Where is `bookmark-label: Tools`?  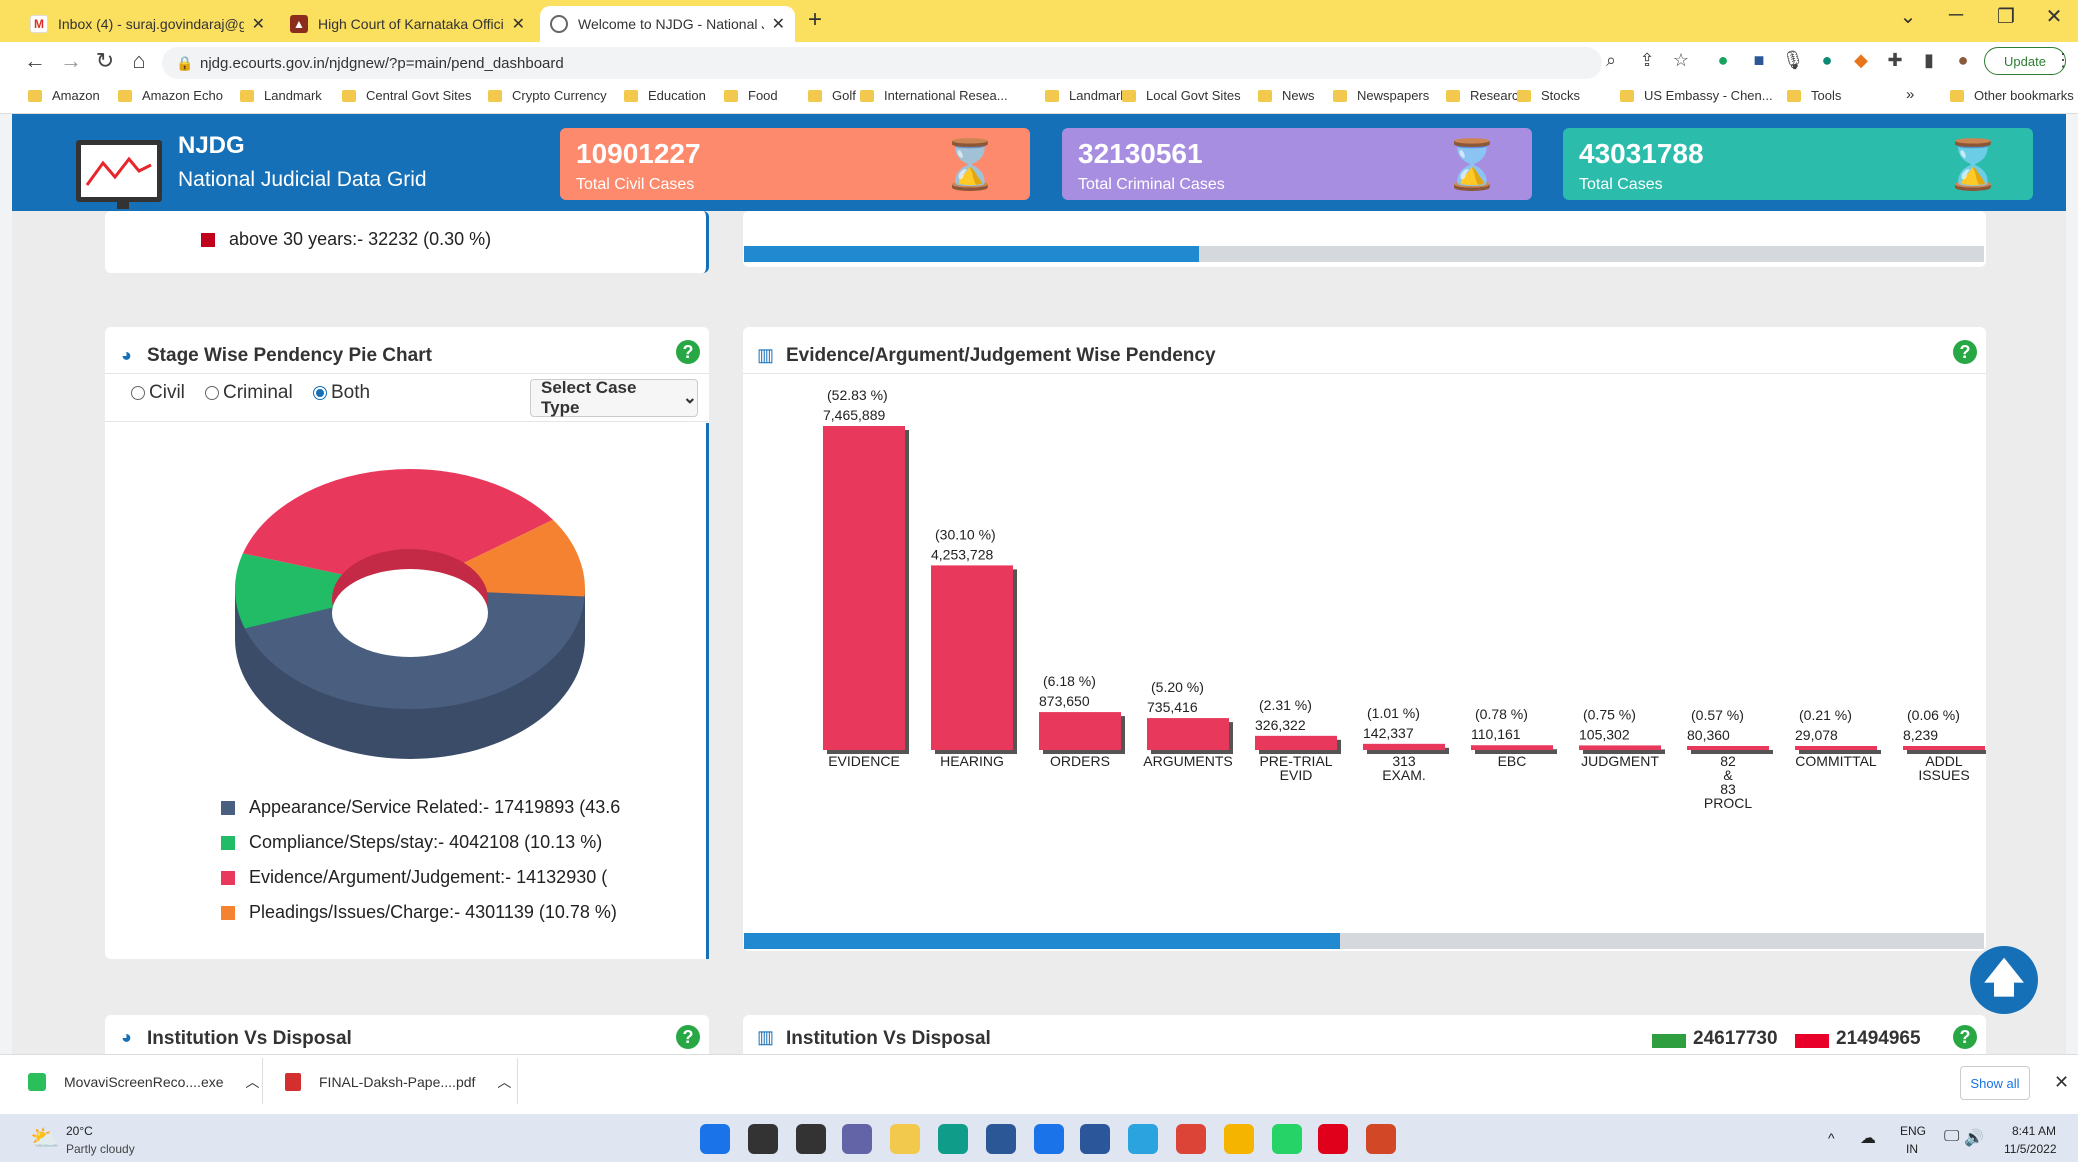
bookmark-label: Tools is located at coordinates (1826, 95).